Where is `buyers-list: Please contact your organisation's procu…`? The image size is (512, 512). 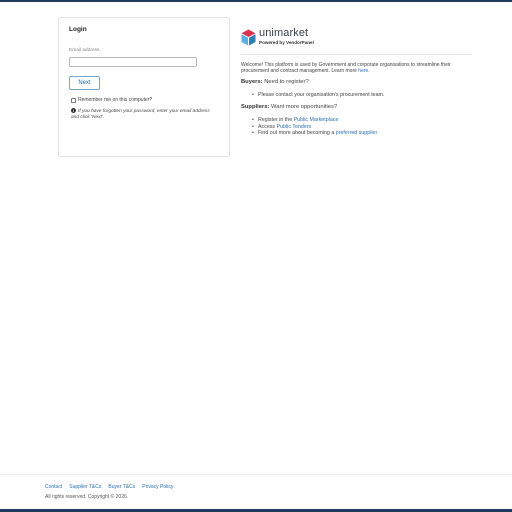
buyers-list: Please contact your organisation's procu… is located at coordinates (318, 95).